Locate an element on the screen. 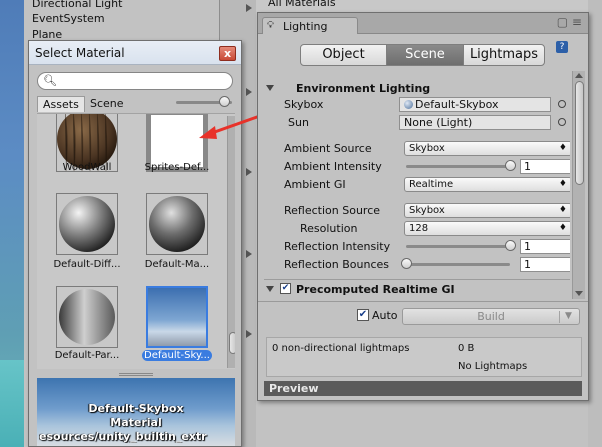 Image resolution: width=602 pixels, height=447 pixels. no-lightmaps-label: No Lightmaps is located at coordinates (493, 366).